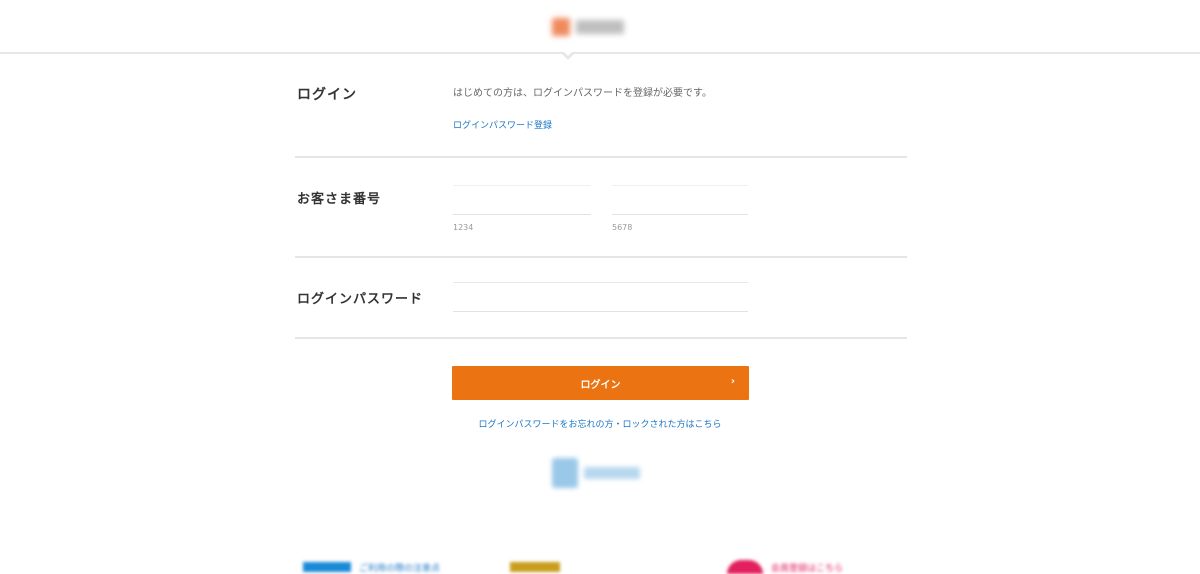 This screenshot has width=1200, height=574. I want to click on forgot-password-link: ログインパスワードをお忘れの方・ロックされた方はこちら, so click(600, 423).